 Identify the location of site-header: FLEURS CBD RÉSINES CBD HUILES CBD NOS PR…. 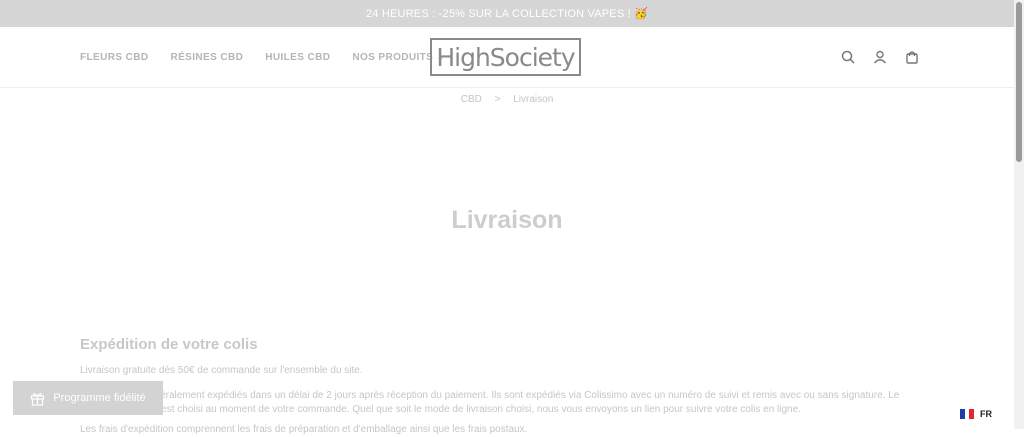
(507, 57).